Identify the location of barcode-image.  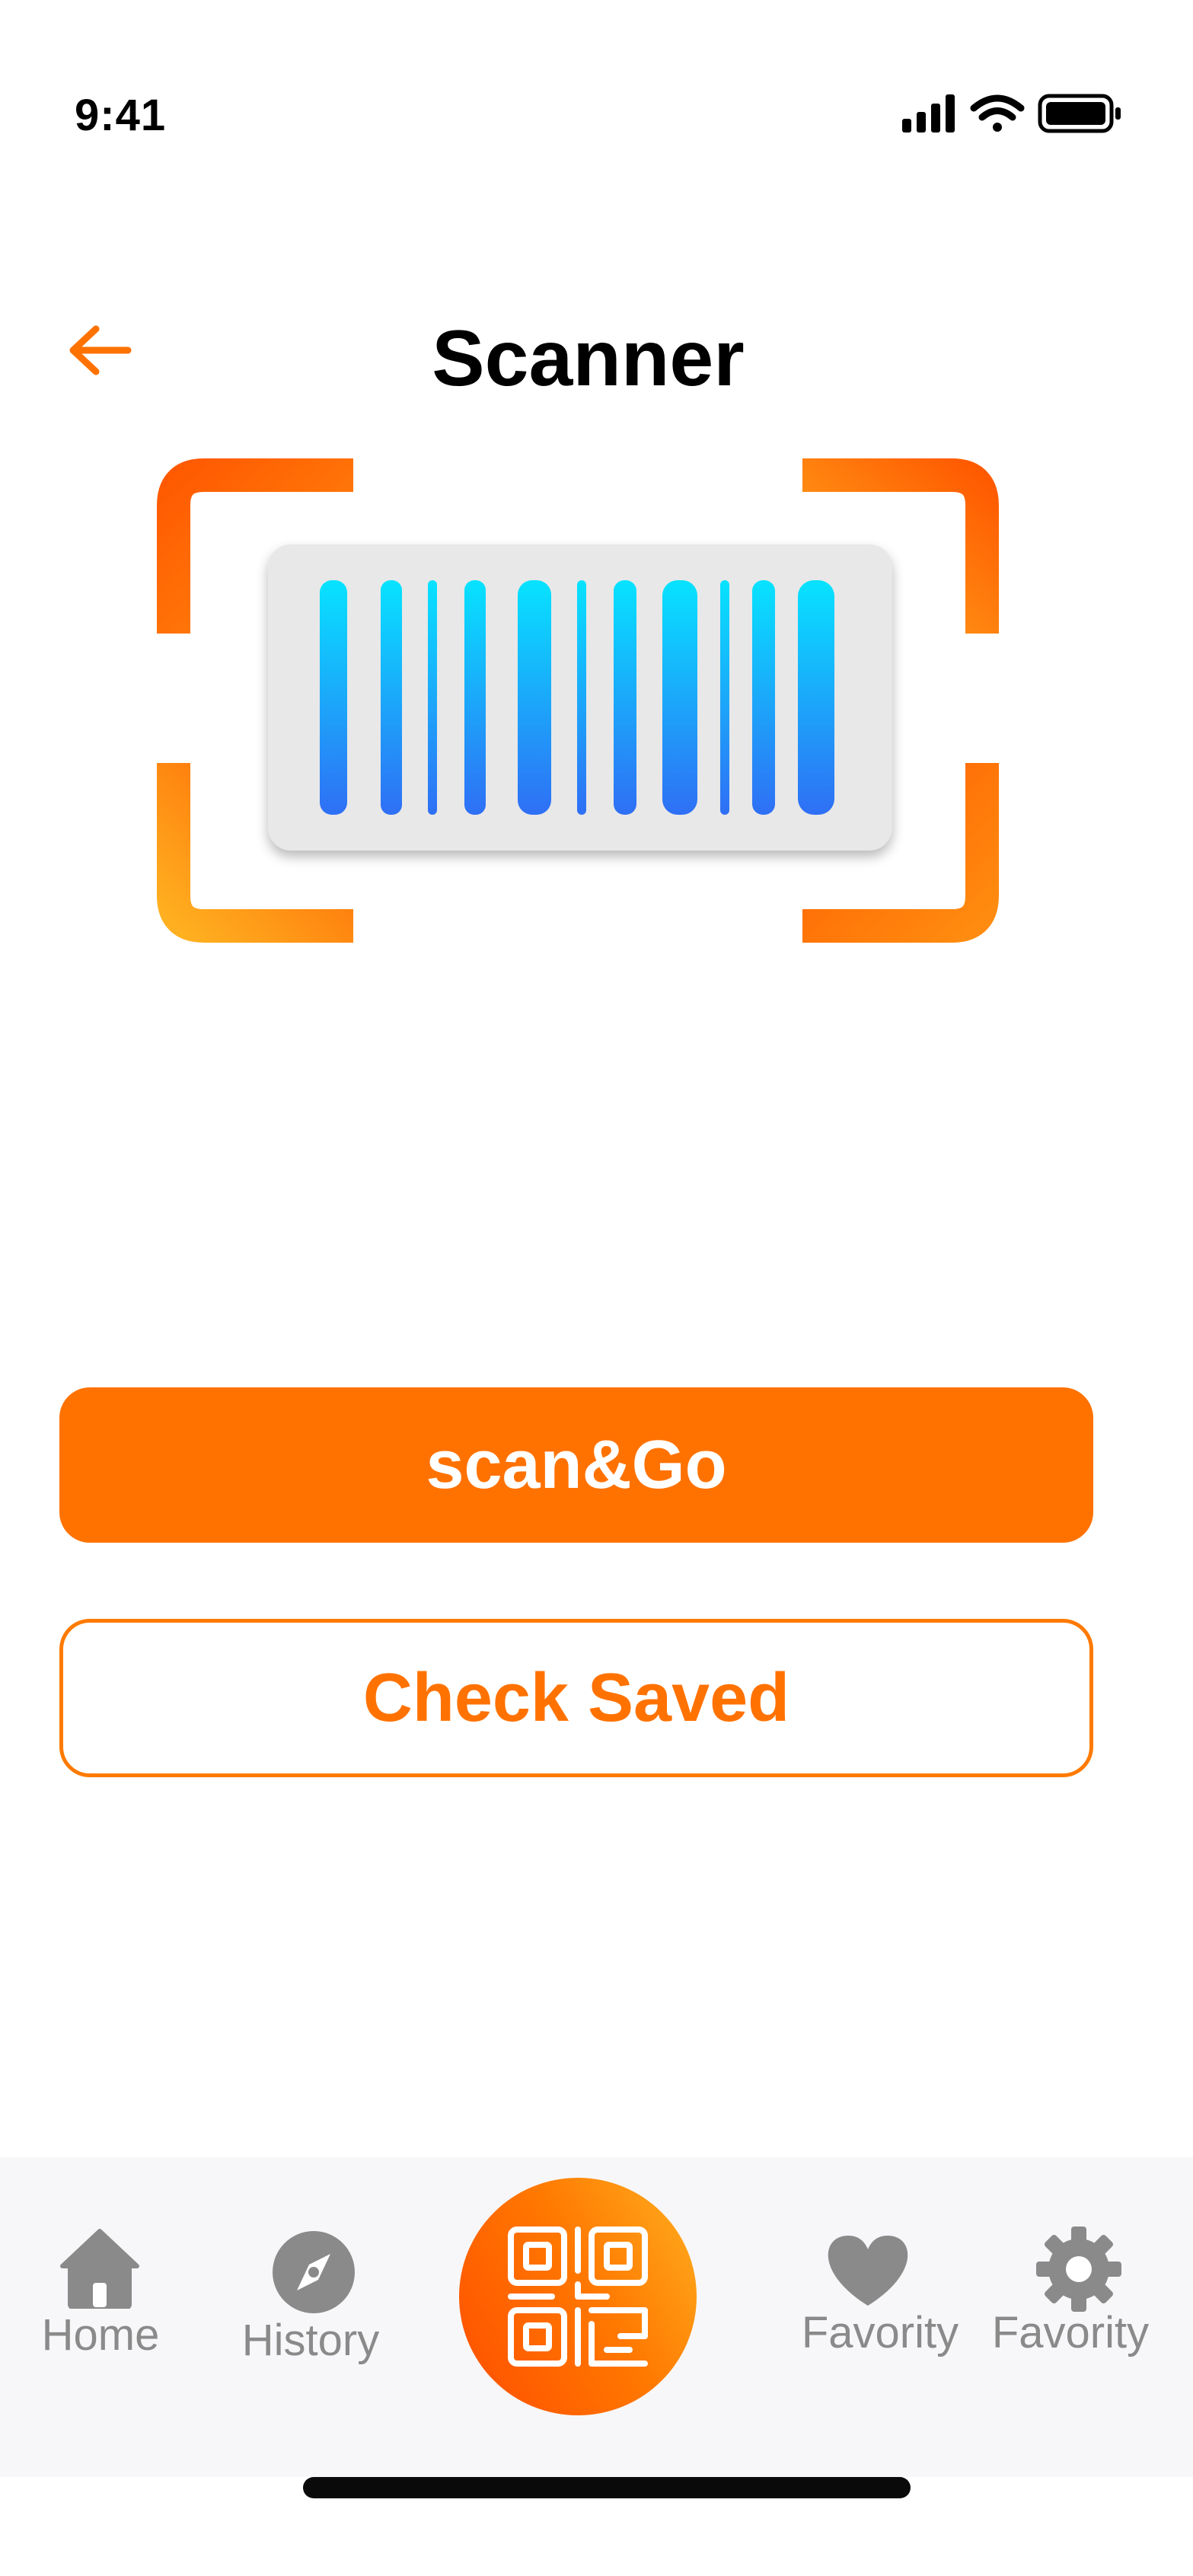
(580, 697).